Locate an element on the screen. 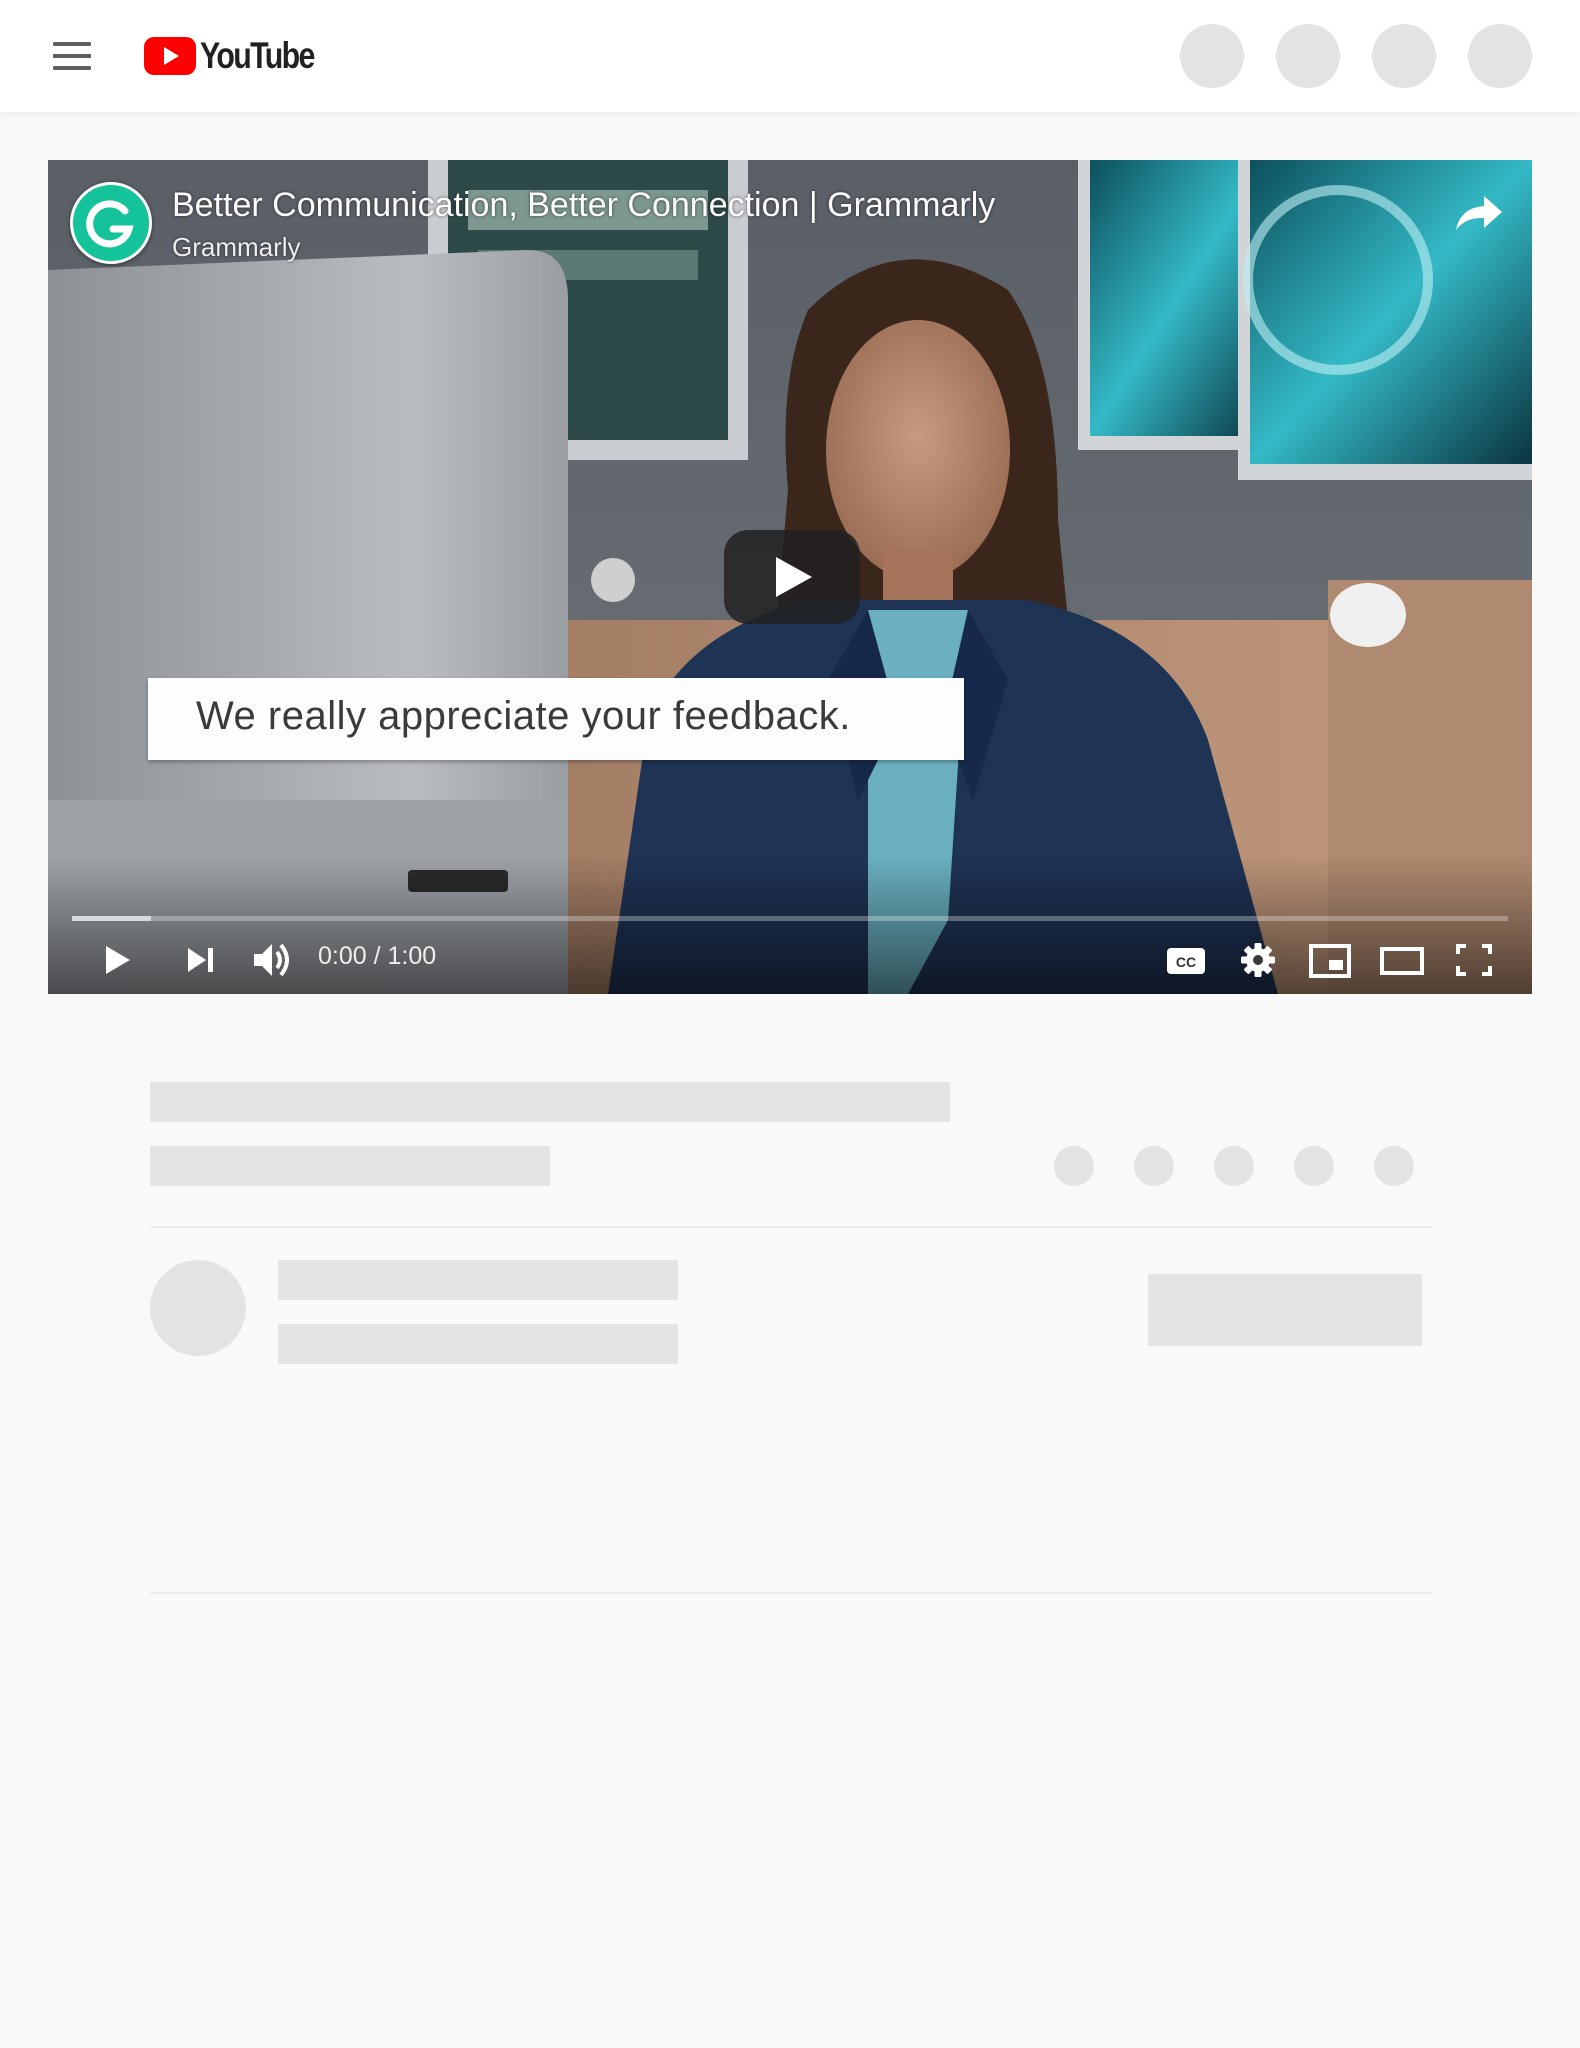  large-play-button is located at coordinates (792, 577).